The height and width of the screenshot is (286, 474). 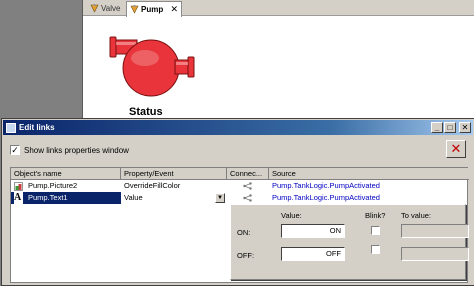 I want to click on text-icon: A, so click(x=18, y=198).